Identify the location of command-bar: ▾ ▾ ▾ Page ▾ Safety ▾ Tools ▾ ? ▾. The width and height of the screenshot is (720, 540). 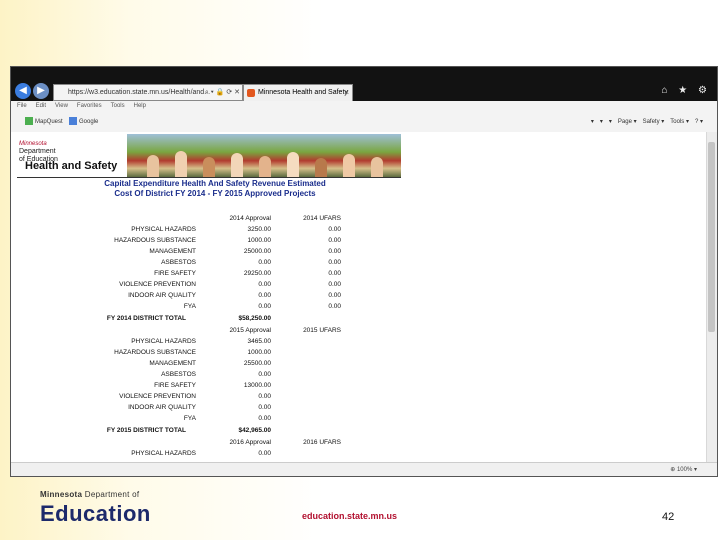
(644, 122).